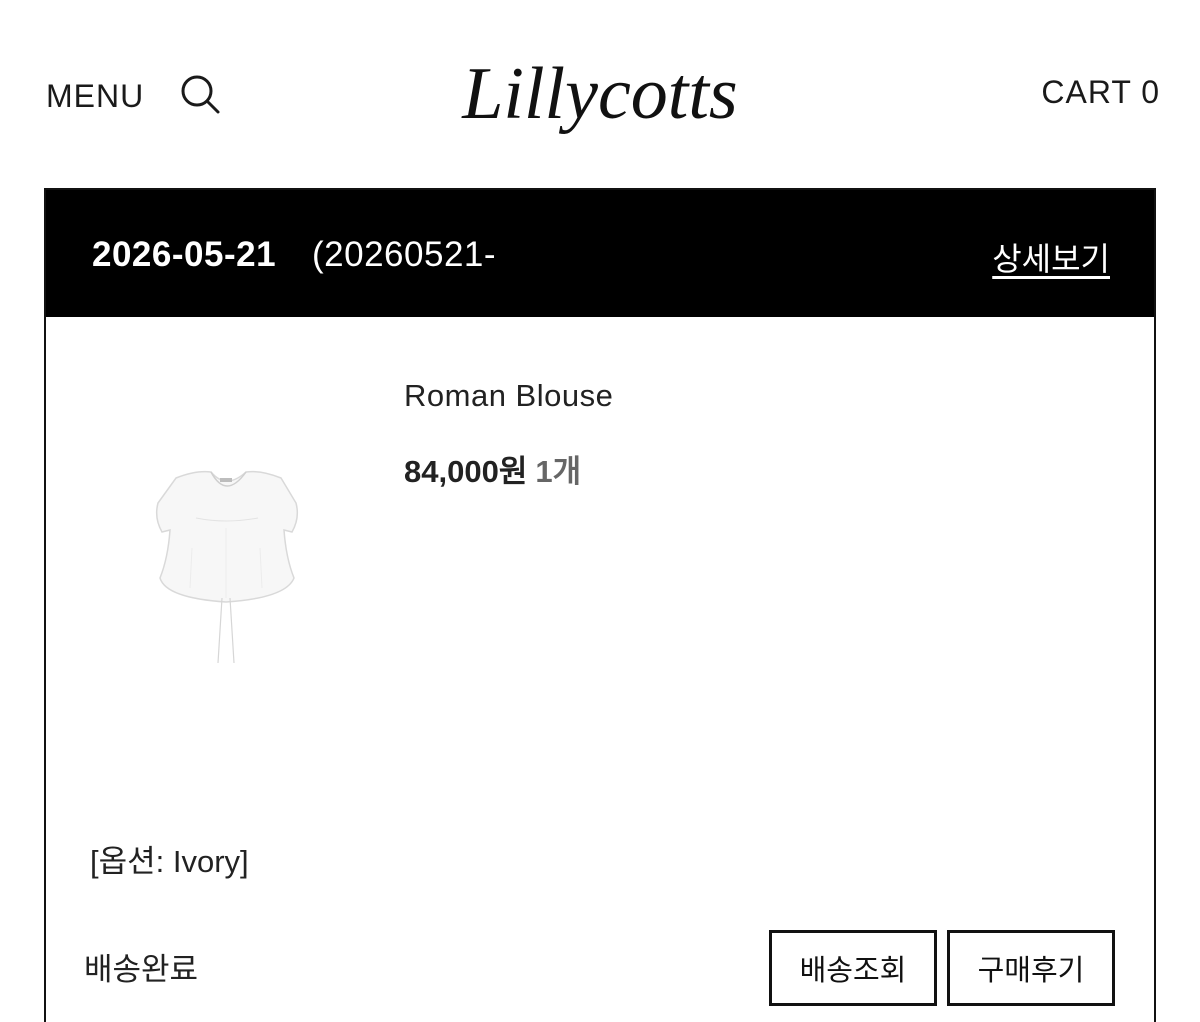 The width and height of the screenshot is (1200, 1022). Describe the element at coordinates (184, 254) in the screenshot. I see `order-date: 2026-05-21` at that location.